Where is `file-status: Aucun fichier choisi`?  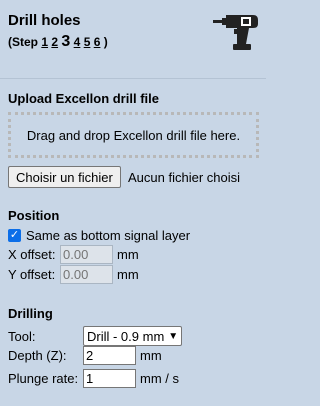
file-status: Aucun fichier choisi is located at coordinates (184, 177).